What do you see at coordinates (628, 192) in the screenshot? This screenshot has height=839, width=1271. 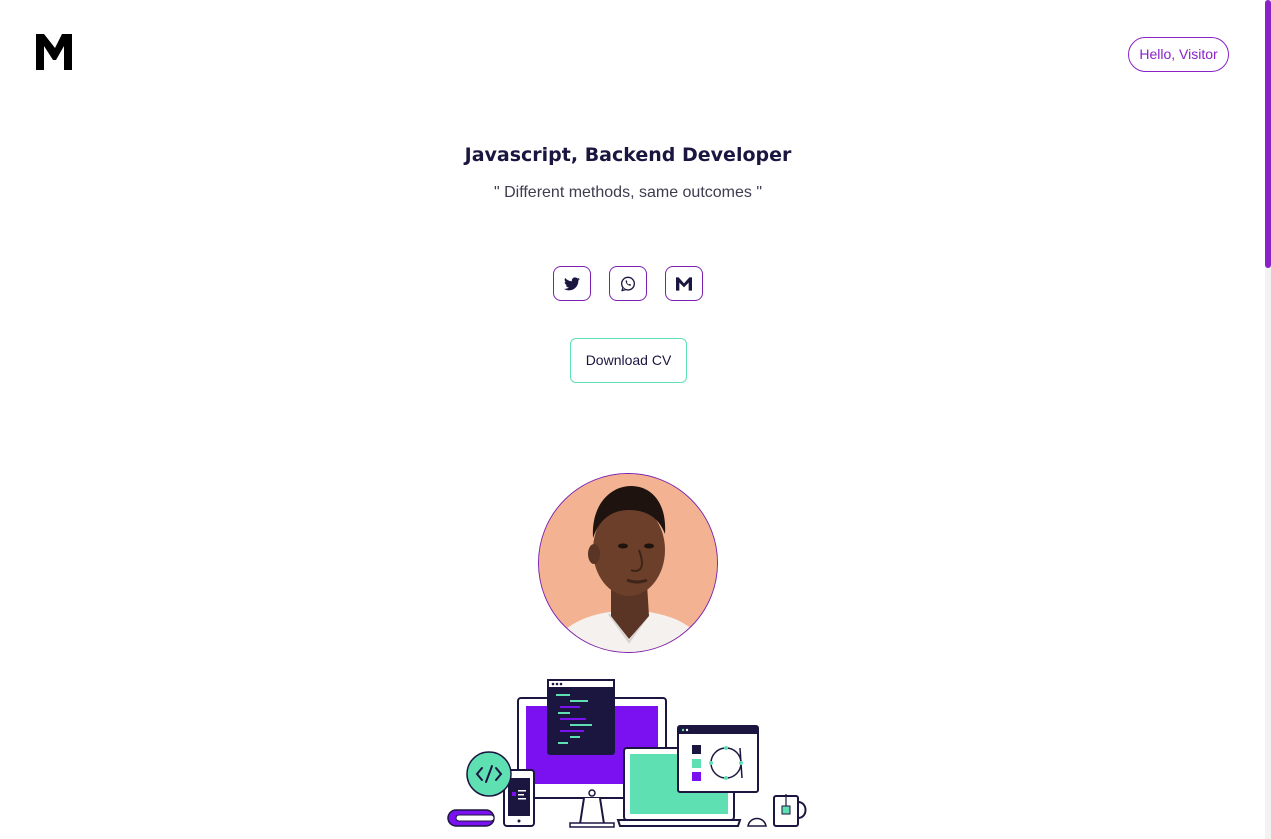 I see `tagline: " Different methods, same outcomes "` at bounding box center [628, 192].